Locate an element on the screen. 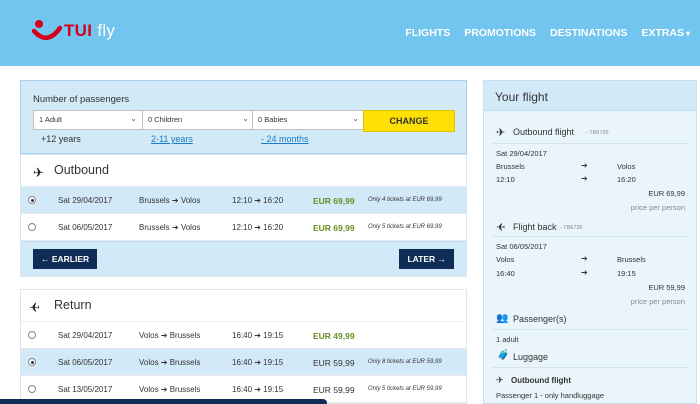  luggage-label: Luggage is located at coordinates (531, 357).